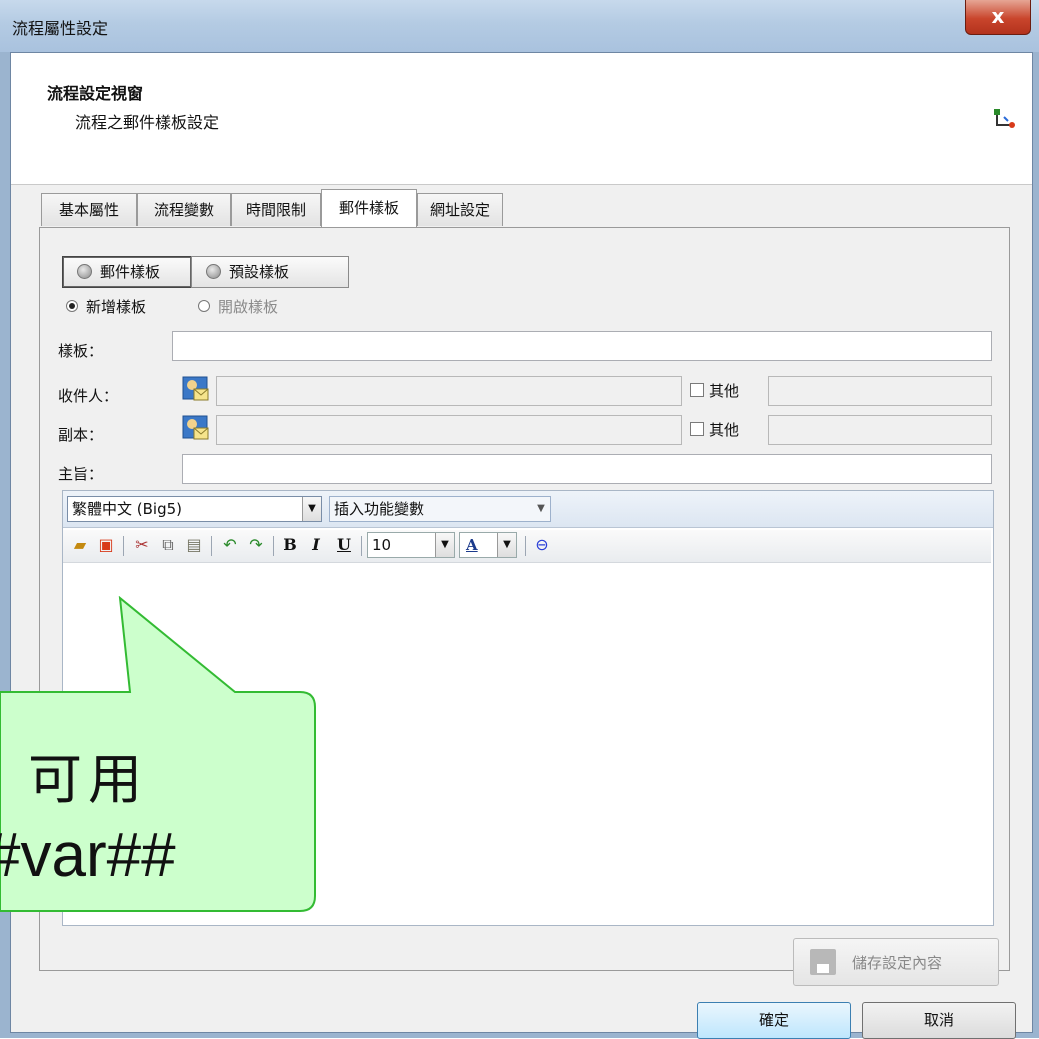 This screenshot has width=1039, height=1039. What do you see at coordinates (81, 435) in the screenshot?
I see `cc-label: 副本：` at bounding box center [81, 435].